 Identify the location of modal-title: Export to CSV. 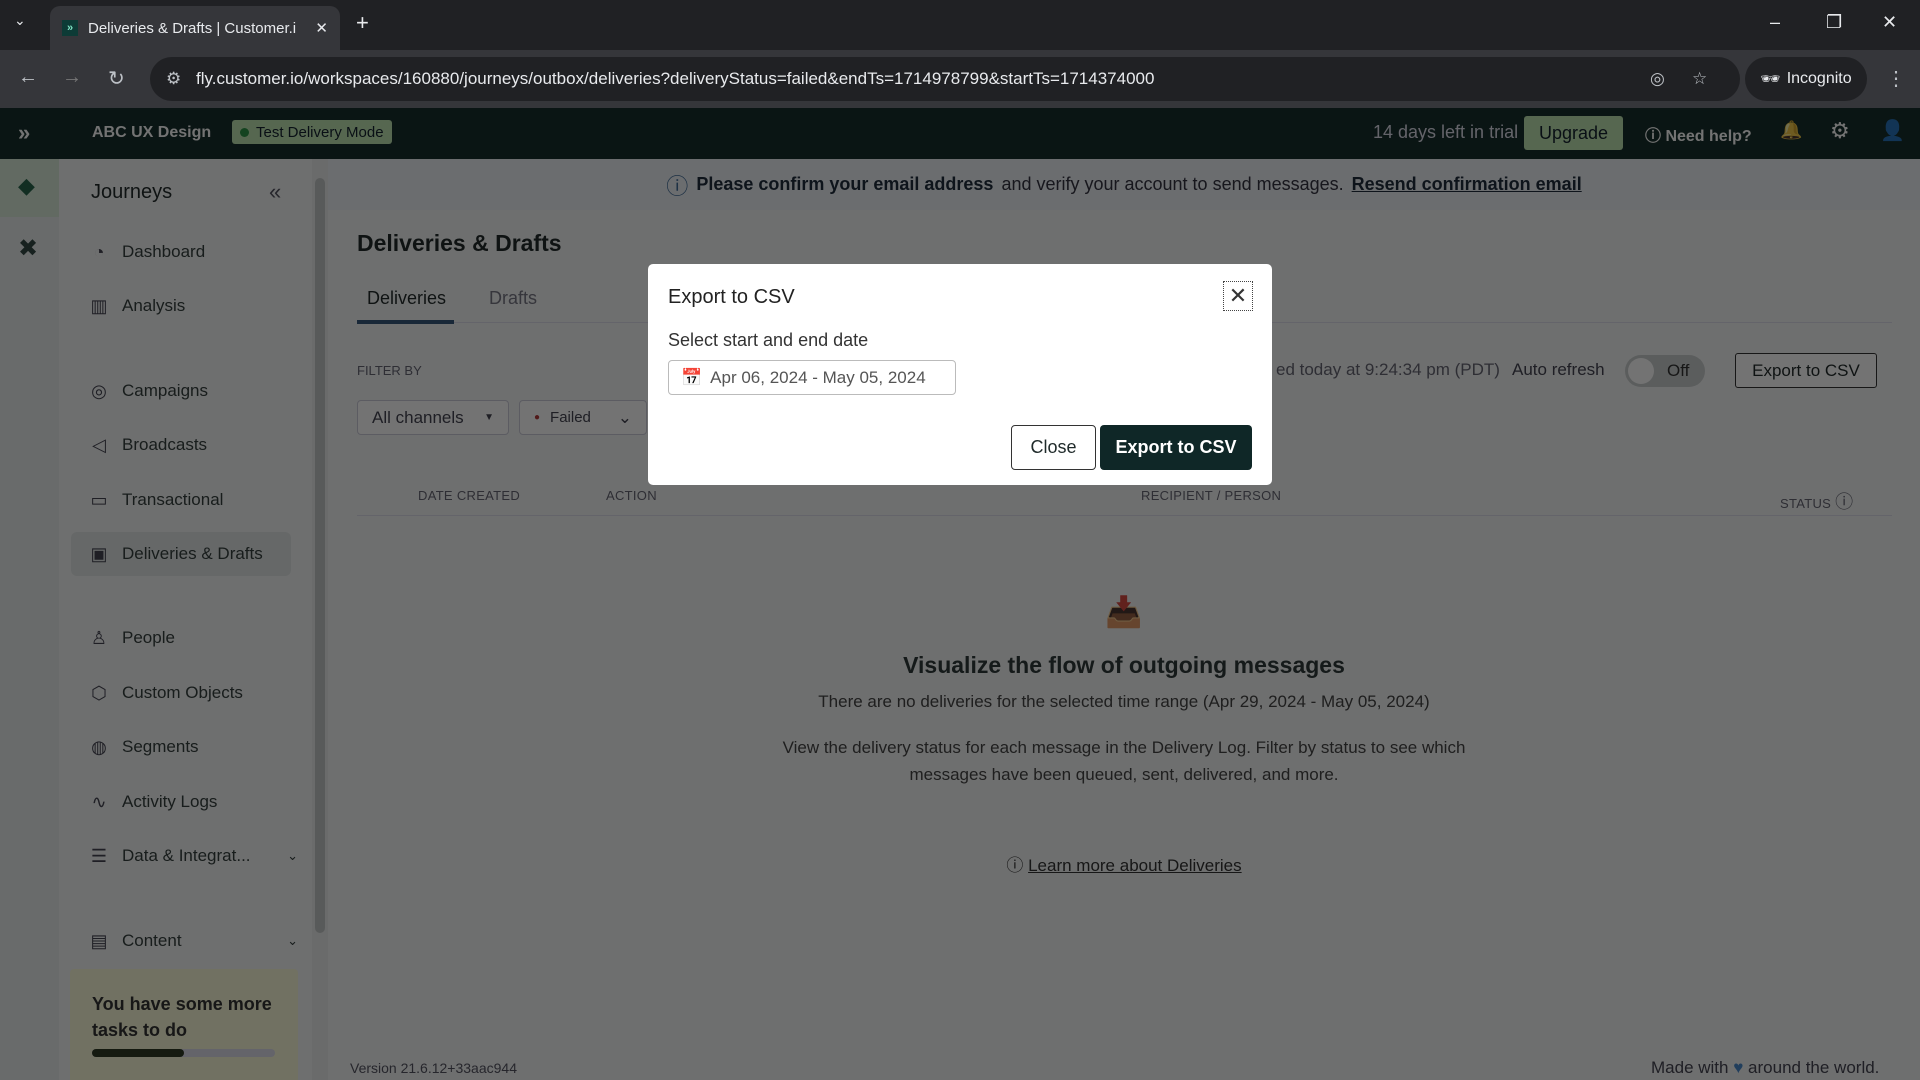
(731, 297).